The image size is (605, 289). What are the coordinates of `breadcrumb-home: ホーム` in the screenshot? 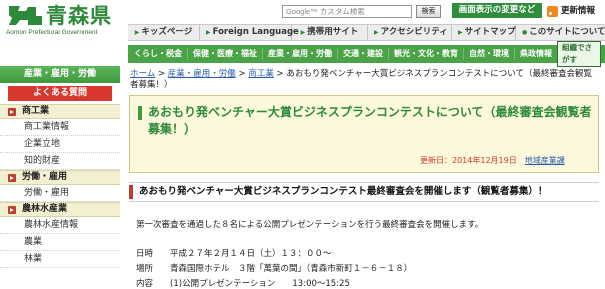 It's located at (142, 74).